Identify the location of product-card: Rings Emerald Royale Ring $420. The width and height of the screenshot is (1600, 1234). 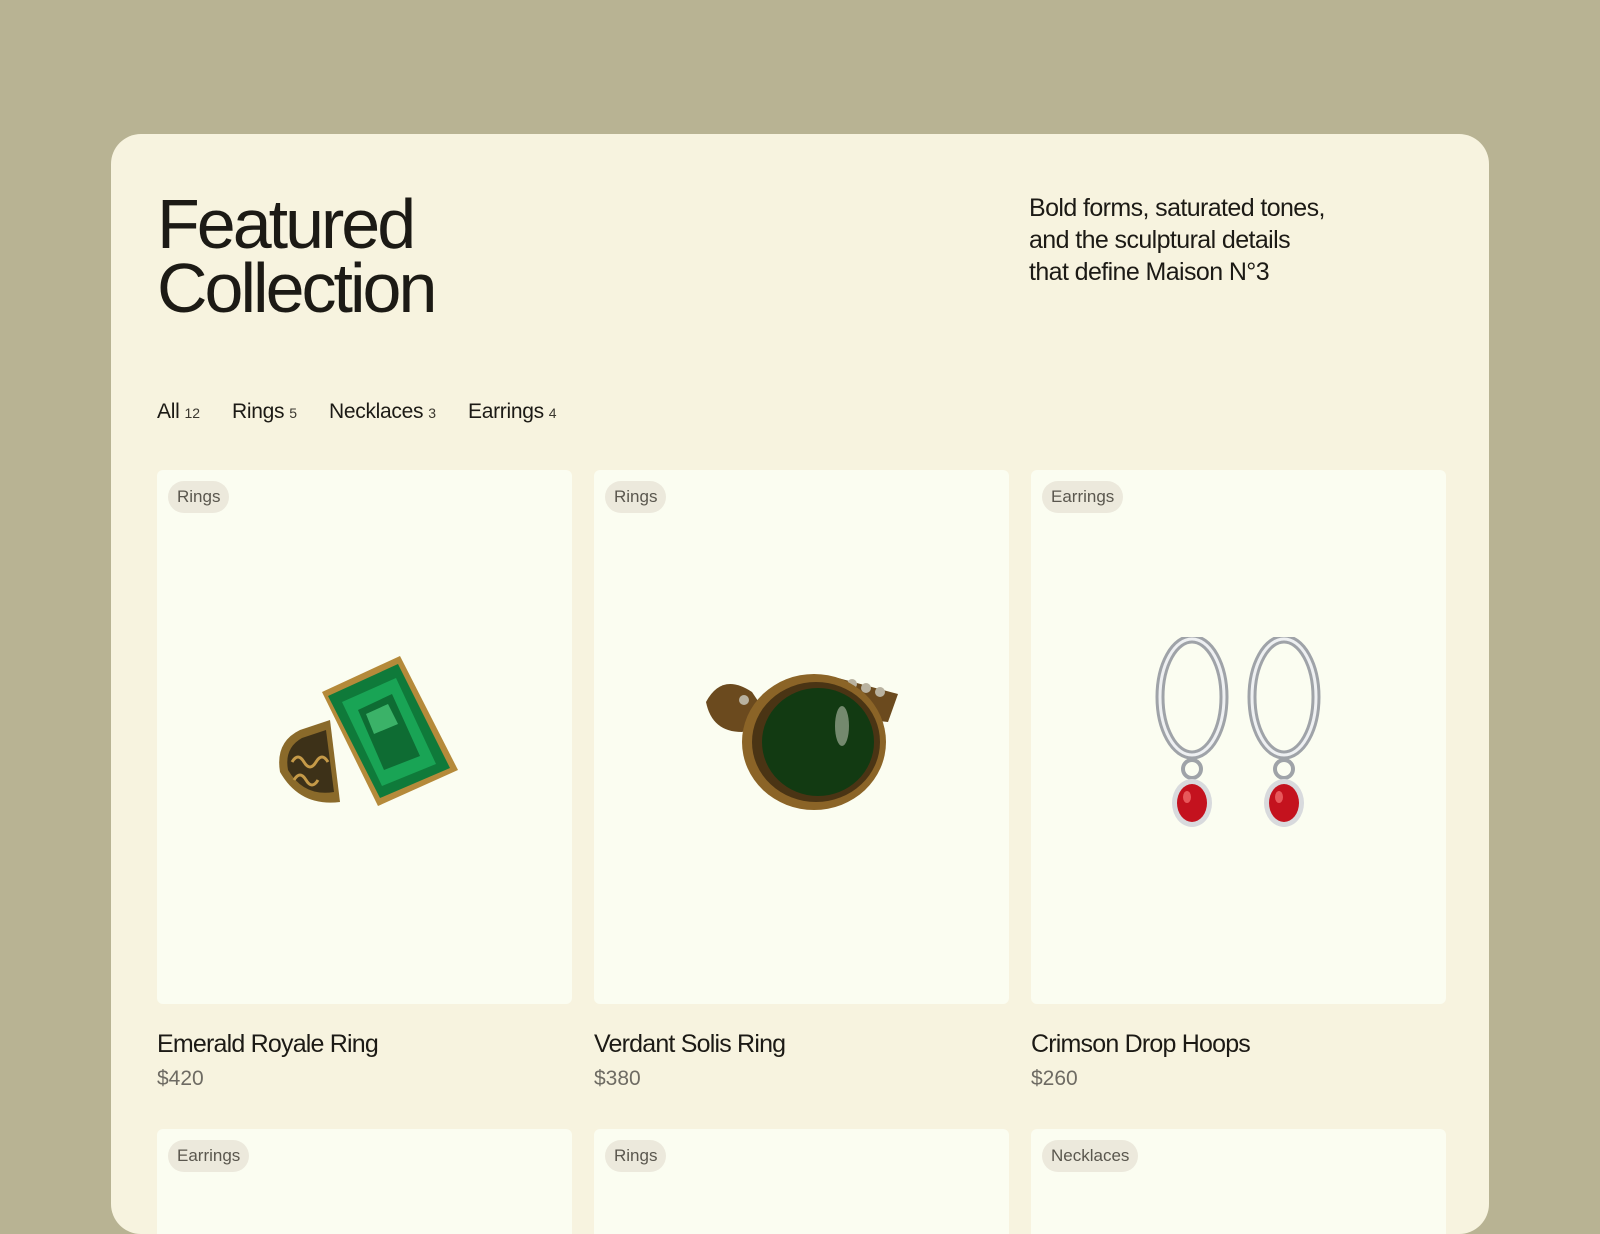
(364, 780).